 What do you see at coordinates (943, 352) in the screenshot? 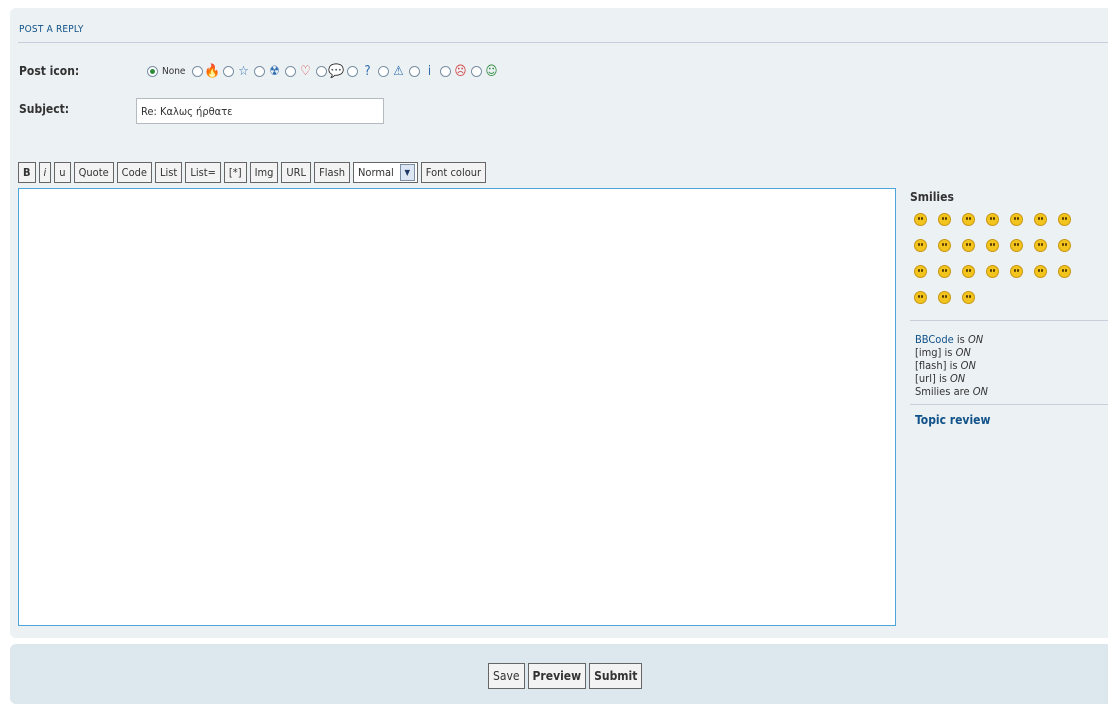
I see `status-line: [img] is ON` at bounding box center [943, 352].